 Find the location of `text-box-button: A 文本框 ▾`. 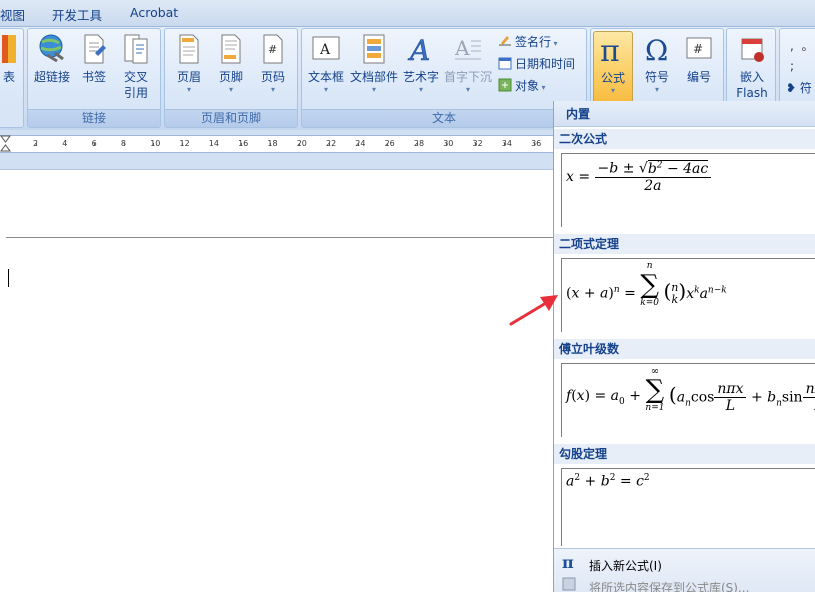

text-box-button: A 文本框 ▾ is located at coordinates (326, 64).